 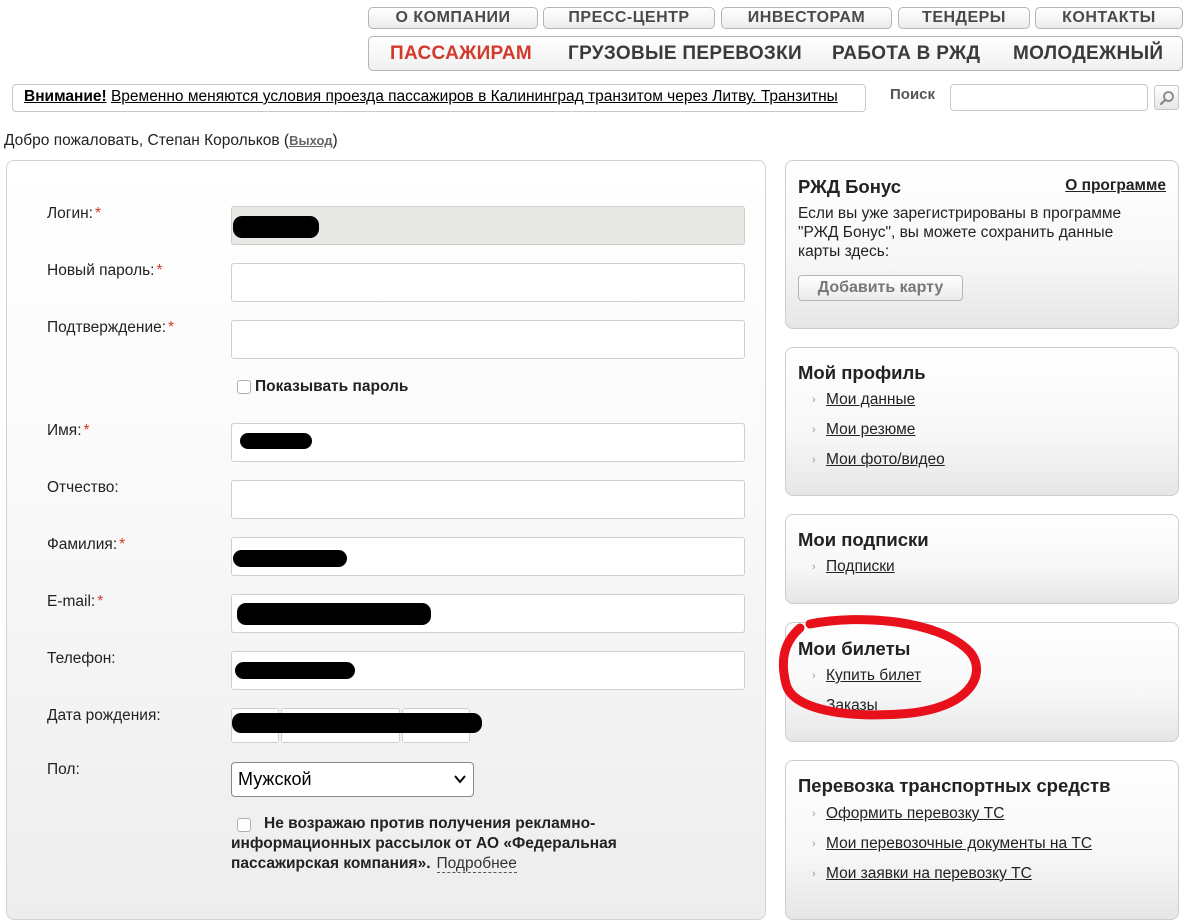 What do you see at coordinates (335, 140) in the screenshot?
I see `welcome-close-paren: )` at bounding box center [335, 140].